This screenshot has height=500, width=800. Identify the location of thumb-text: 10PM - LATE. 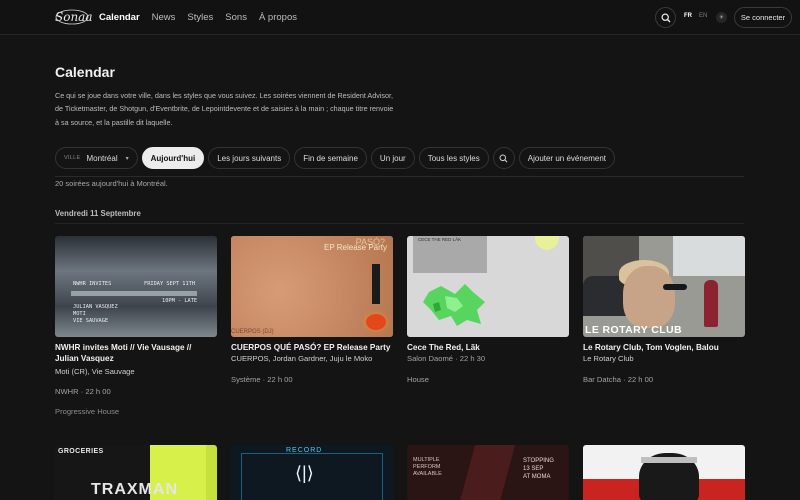
(180, 301).